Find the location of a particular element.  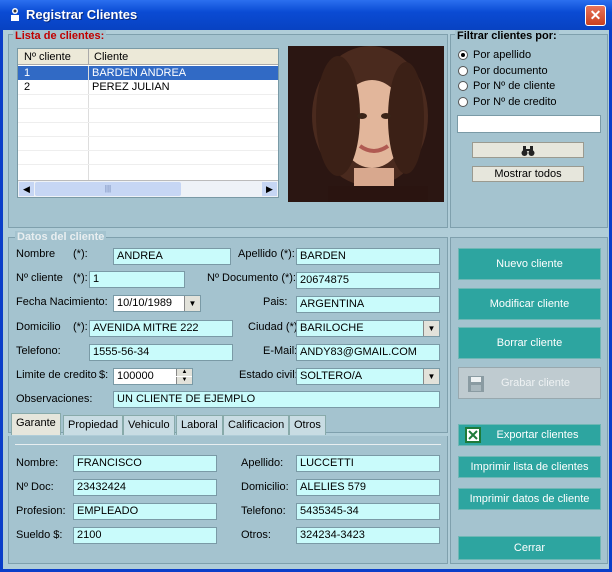

window-title: Registrar Clientes is located at coordinates (82, 14).